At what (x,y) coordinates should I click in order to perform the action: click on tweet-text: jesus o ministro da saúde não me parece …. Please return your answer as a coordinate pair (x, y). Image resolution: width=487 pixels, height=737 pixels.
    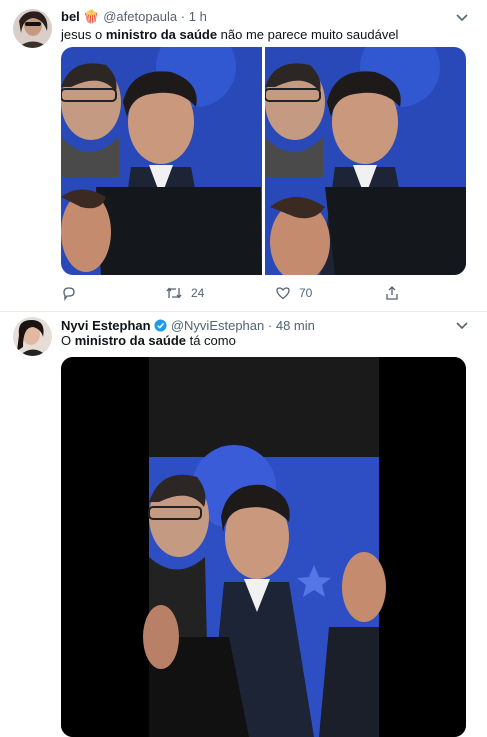
    Looking at the image, I should click on (229, 35).